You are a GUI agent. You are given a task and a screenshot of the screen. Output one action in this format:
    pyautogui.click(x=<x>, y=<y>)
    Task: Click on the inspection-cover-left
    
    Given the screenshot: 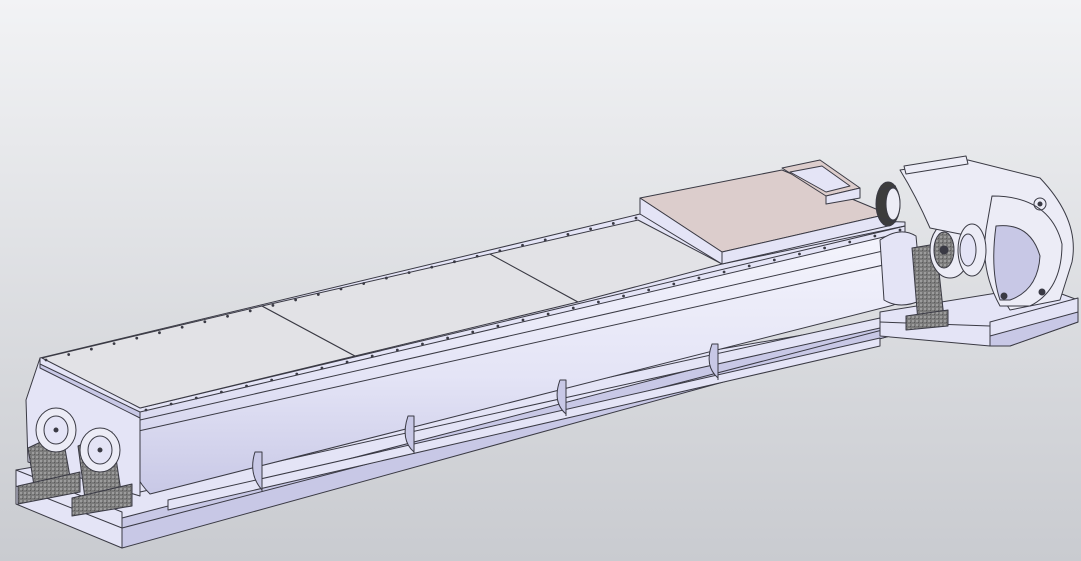 What is the action you would take?
    pyautogui.click(x=56, y=430)
    